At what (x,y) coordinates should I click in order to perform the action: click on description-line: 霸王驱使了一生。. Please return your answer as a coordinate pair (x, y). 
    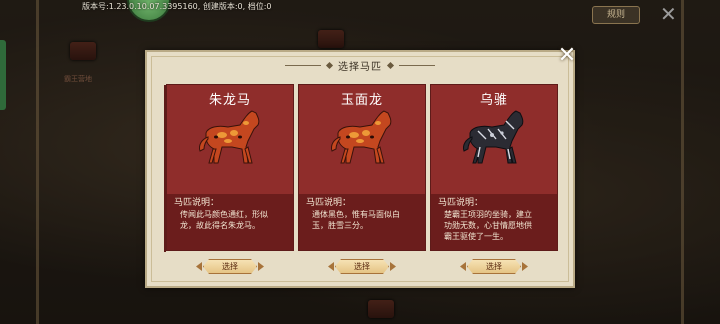
    Looking at the image, I should click on (476, 236).